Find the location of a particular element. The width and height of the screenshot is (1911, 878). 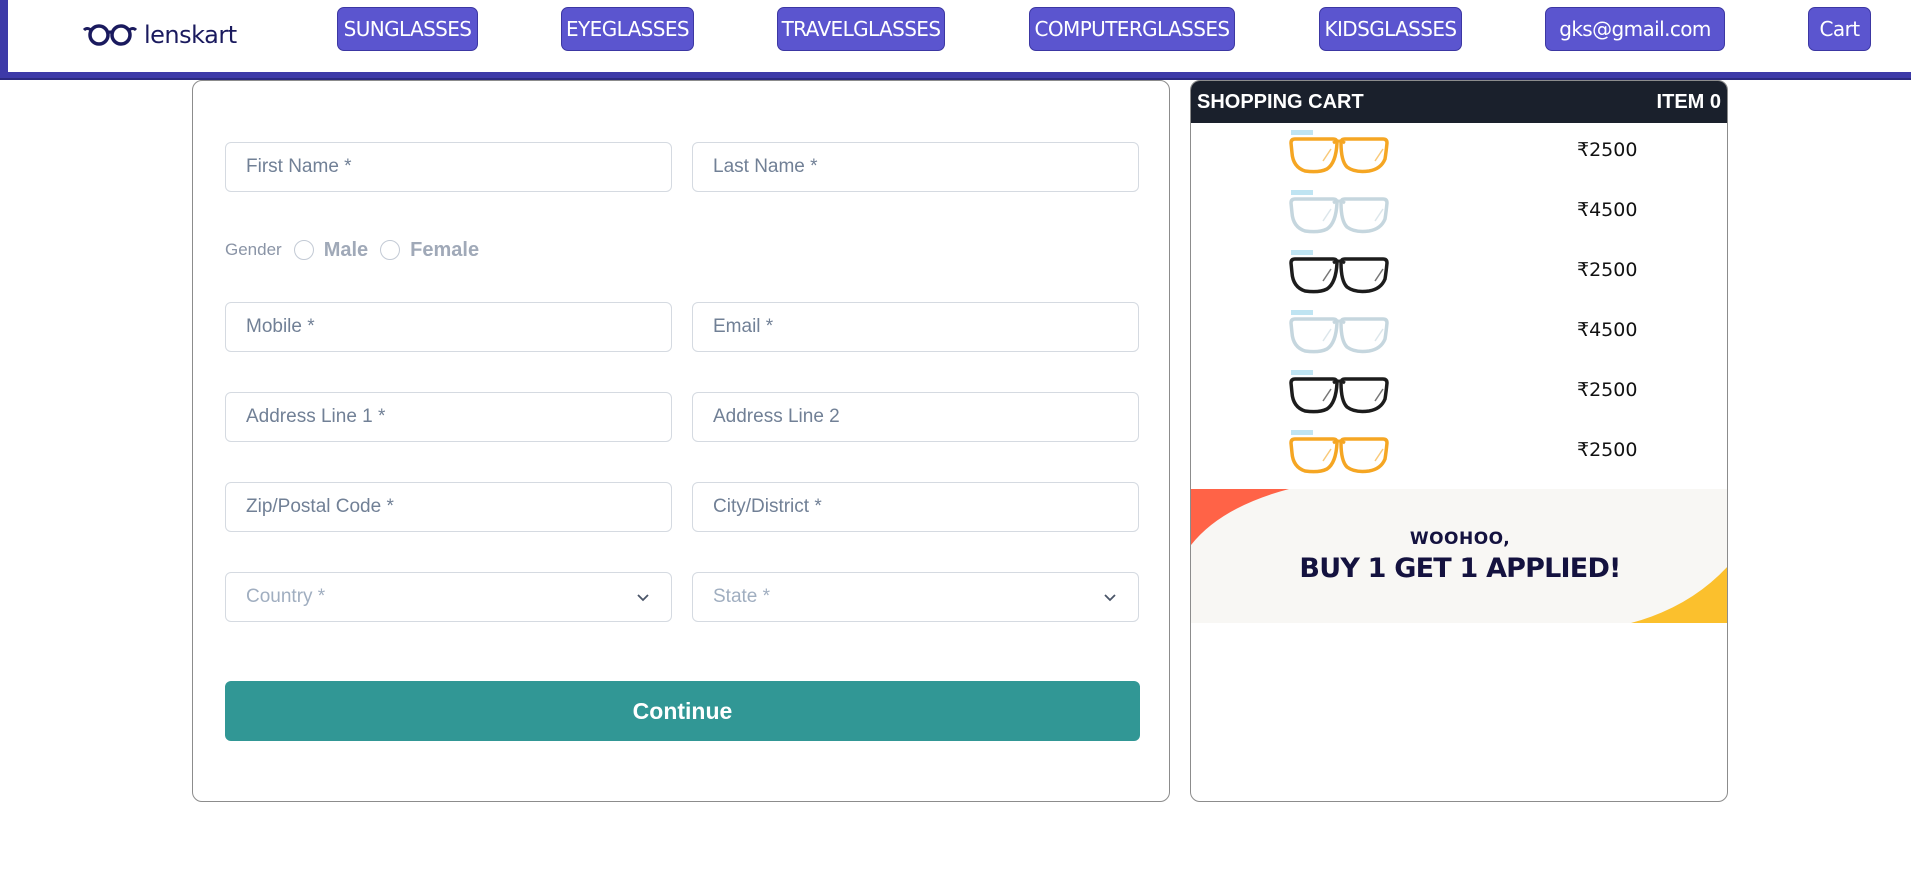

brand-logo: lenskart is located at coordinates (159, 35).